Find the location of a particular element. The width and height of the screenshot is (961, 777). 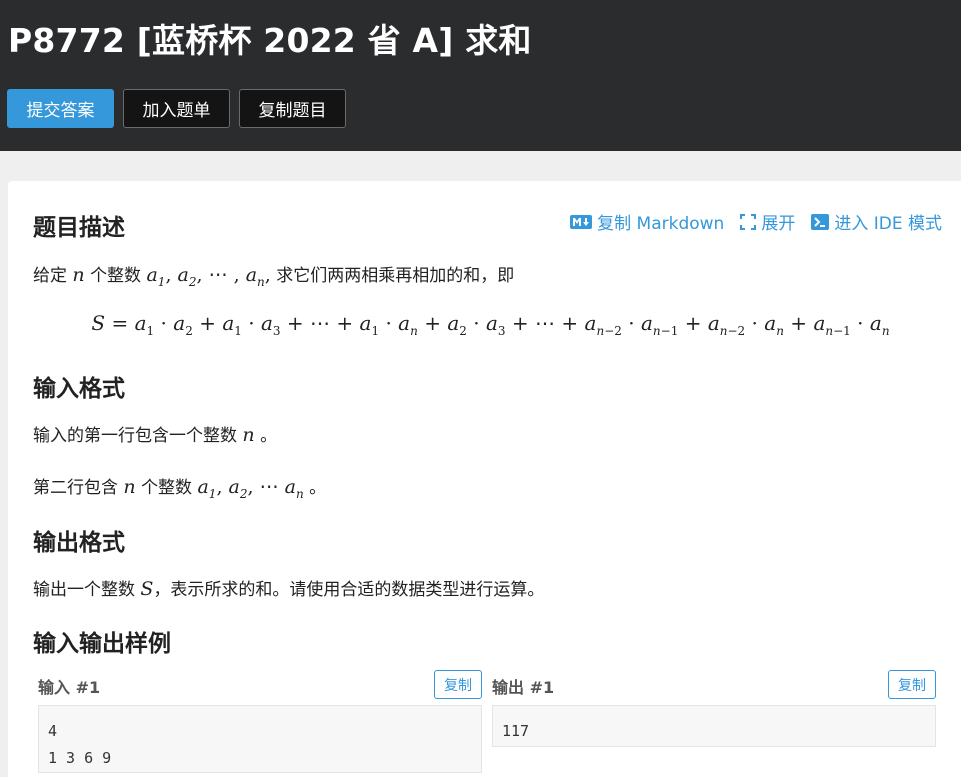

expand-icon is located at coordinates (748, 221).